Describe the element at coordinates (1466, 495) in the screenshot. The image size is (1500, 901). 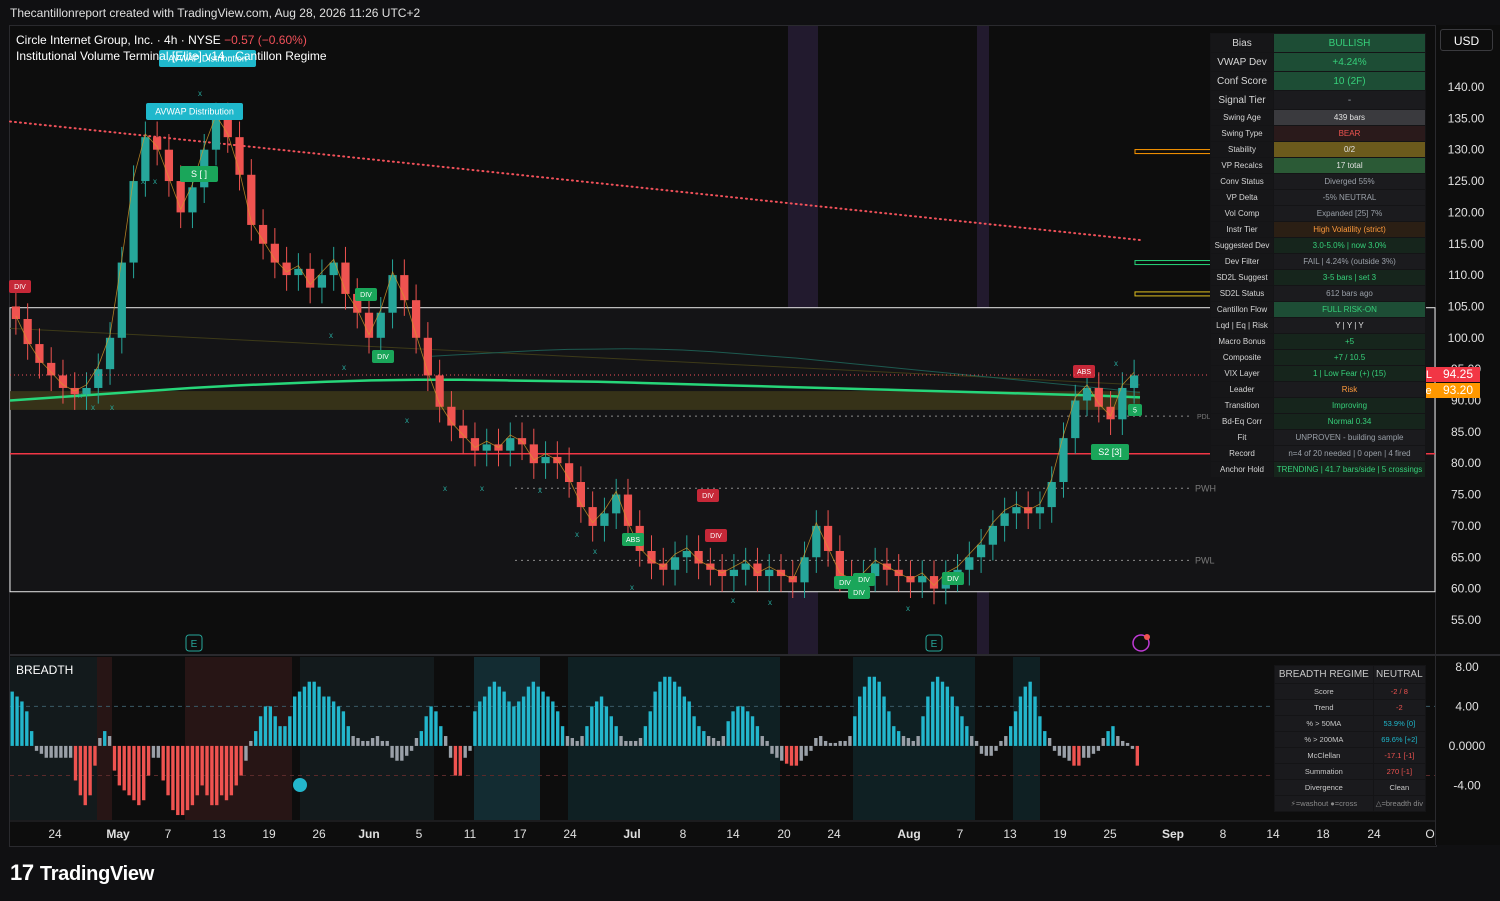
I see `price-tick: 75.00` at that location.